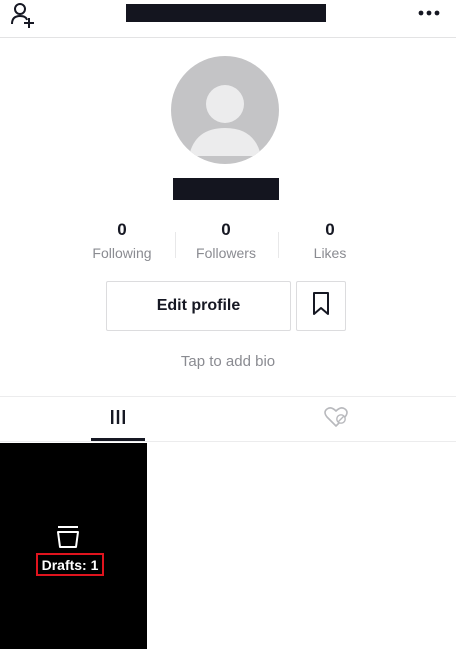 This screenshot has width=456, height=653. I want to click on grid-icon, so click(118, 419).